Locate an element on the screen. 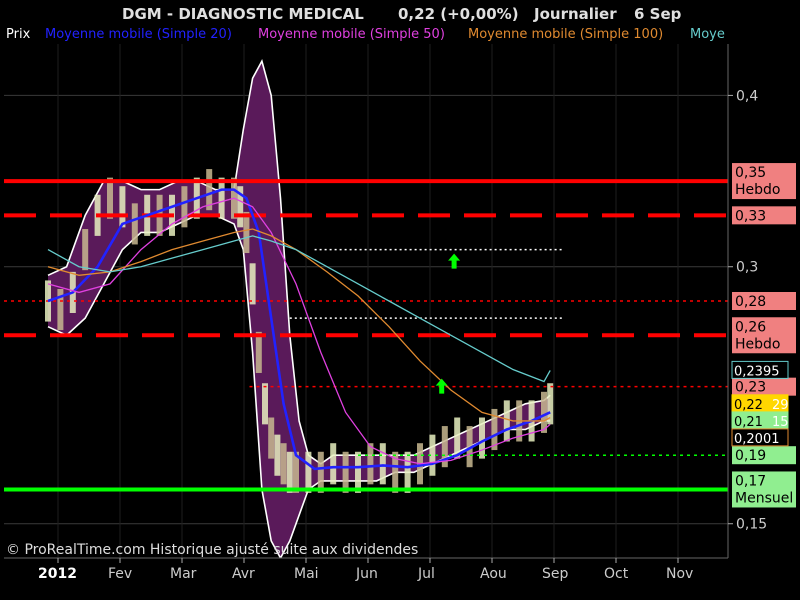 The height and width of the screenshot is (600, 800). value-label: 0,21 is located at coordinates (748, 422).